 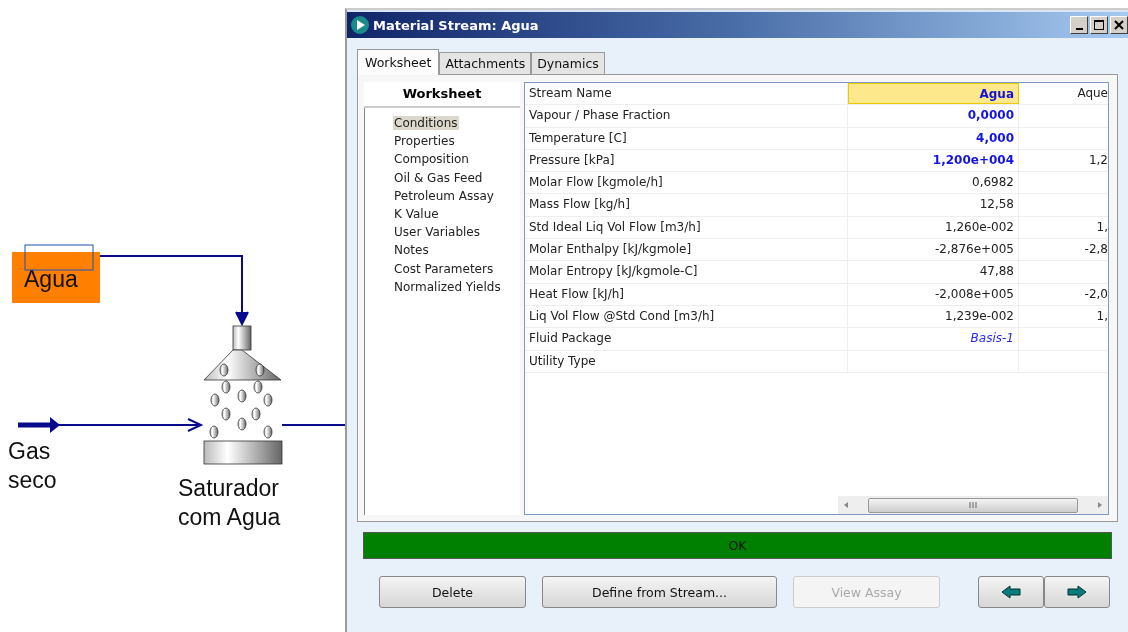 I want to click on value: -2,8, so click(x=1096, y=249).